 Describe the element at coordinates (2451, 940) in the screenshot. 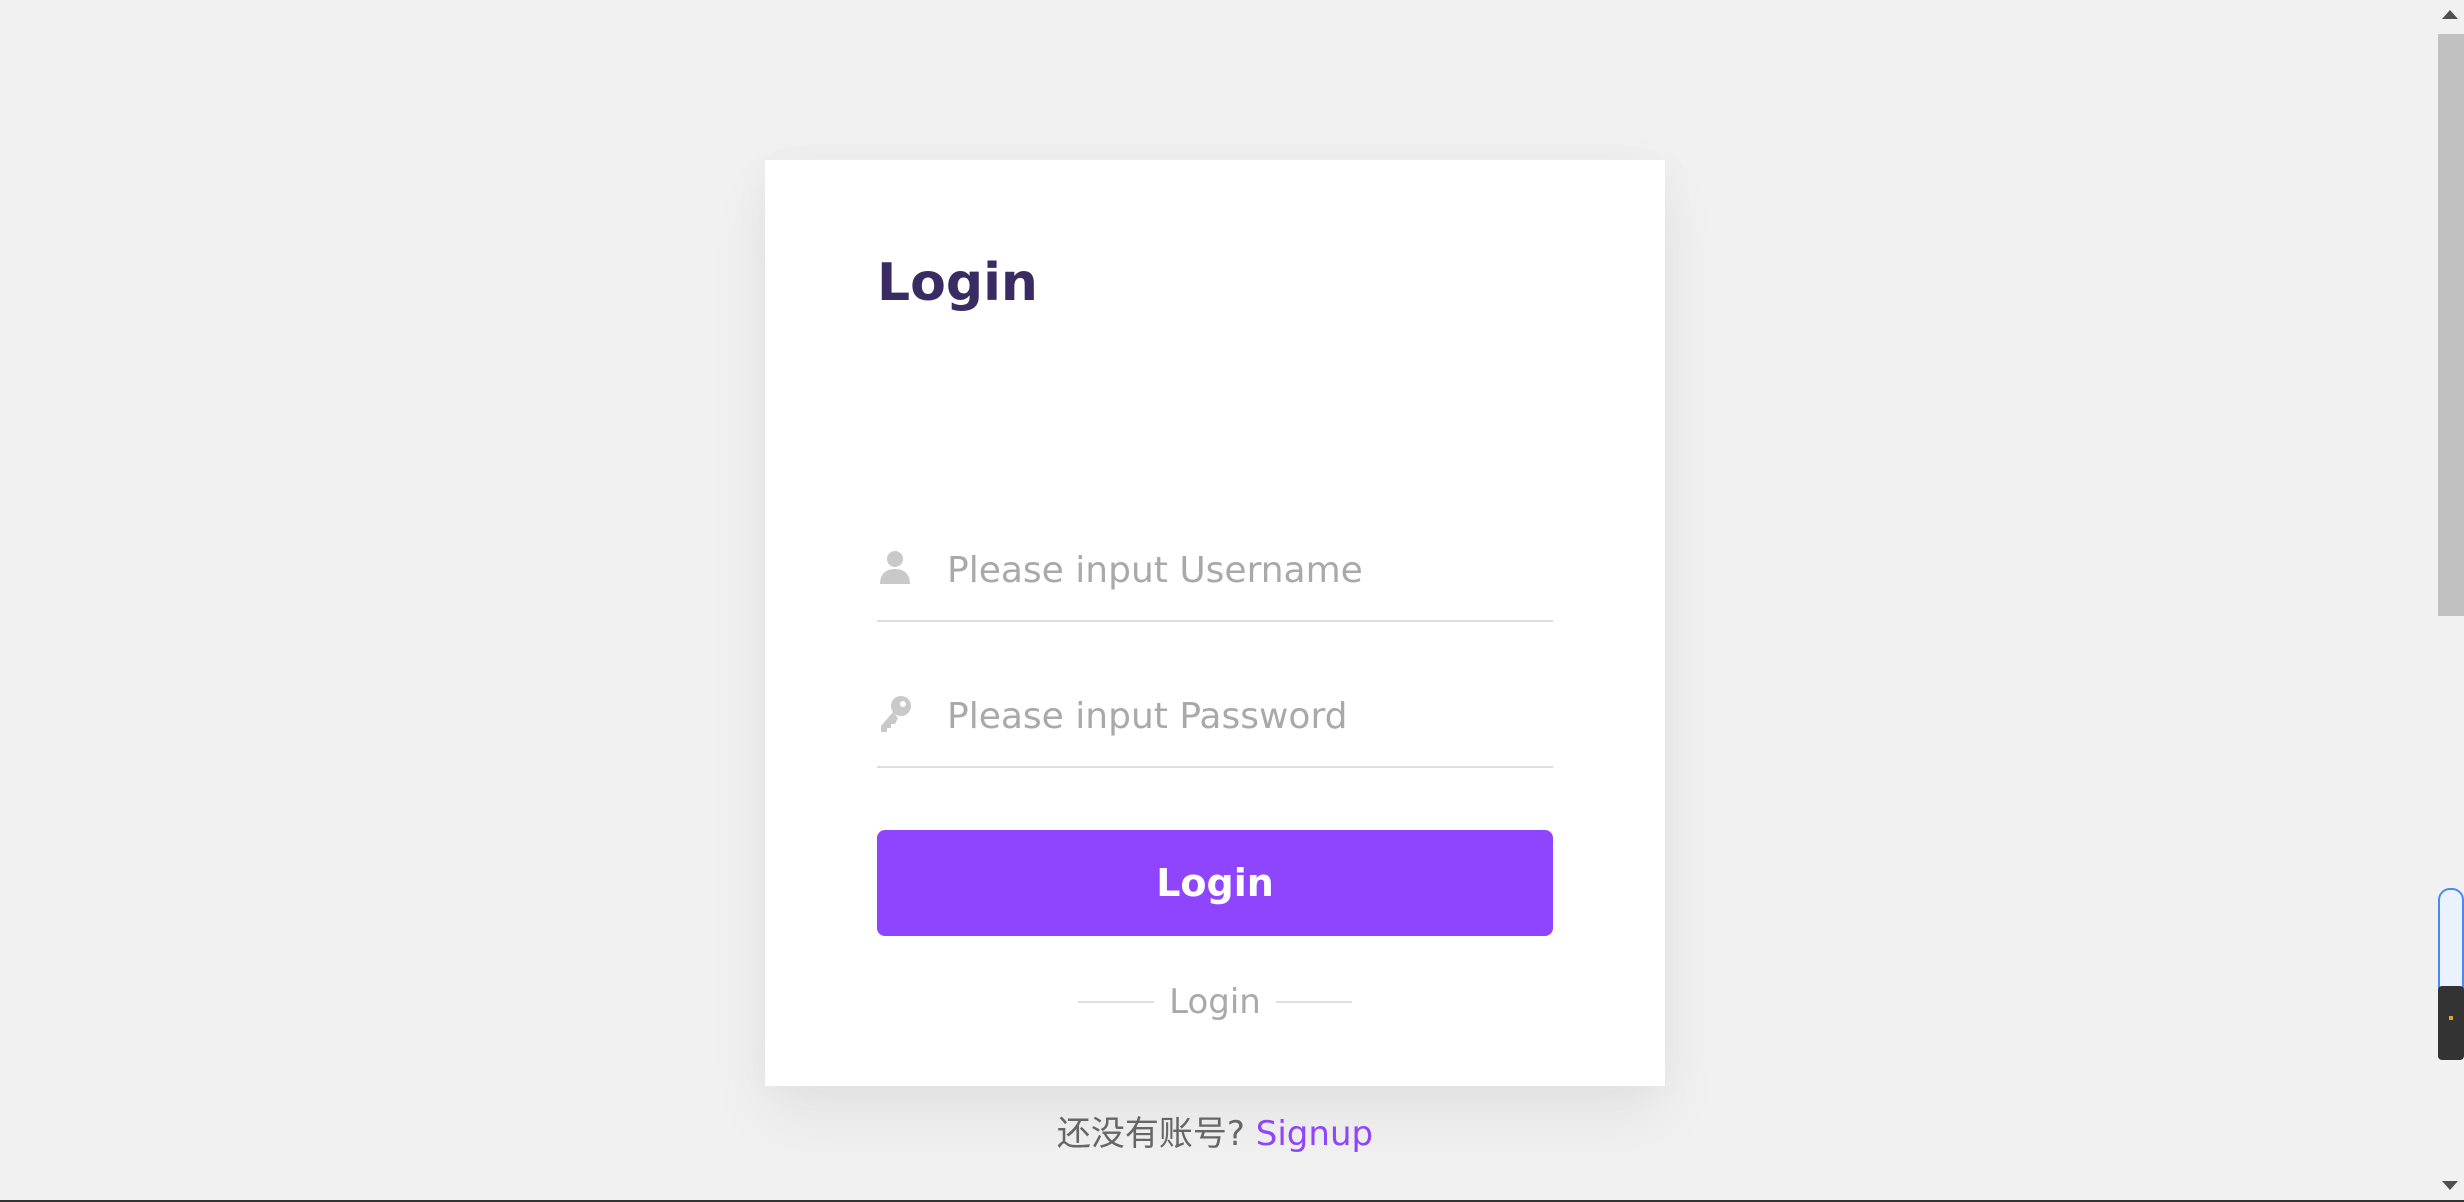

I see `side-widget-tab` at that location.